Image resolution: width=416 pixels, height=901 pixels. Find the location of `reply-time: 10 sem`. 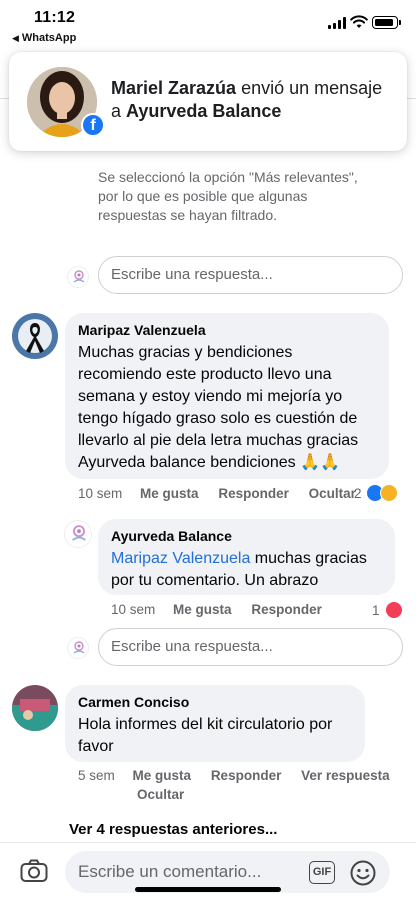

reply-time: 10 sem is located at coordinates (133, 609).